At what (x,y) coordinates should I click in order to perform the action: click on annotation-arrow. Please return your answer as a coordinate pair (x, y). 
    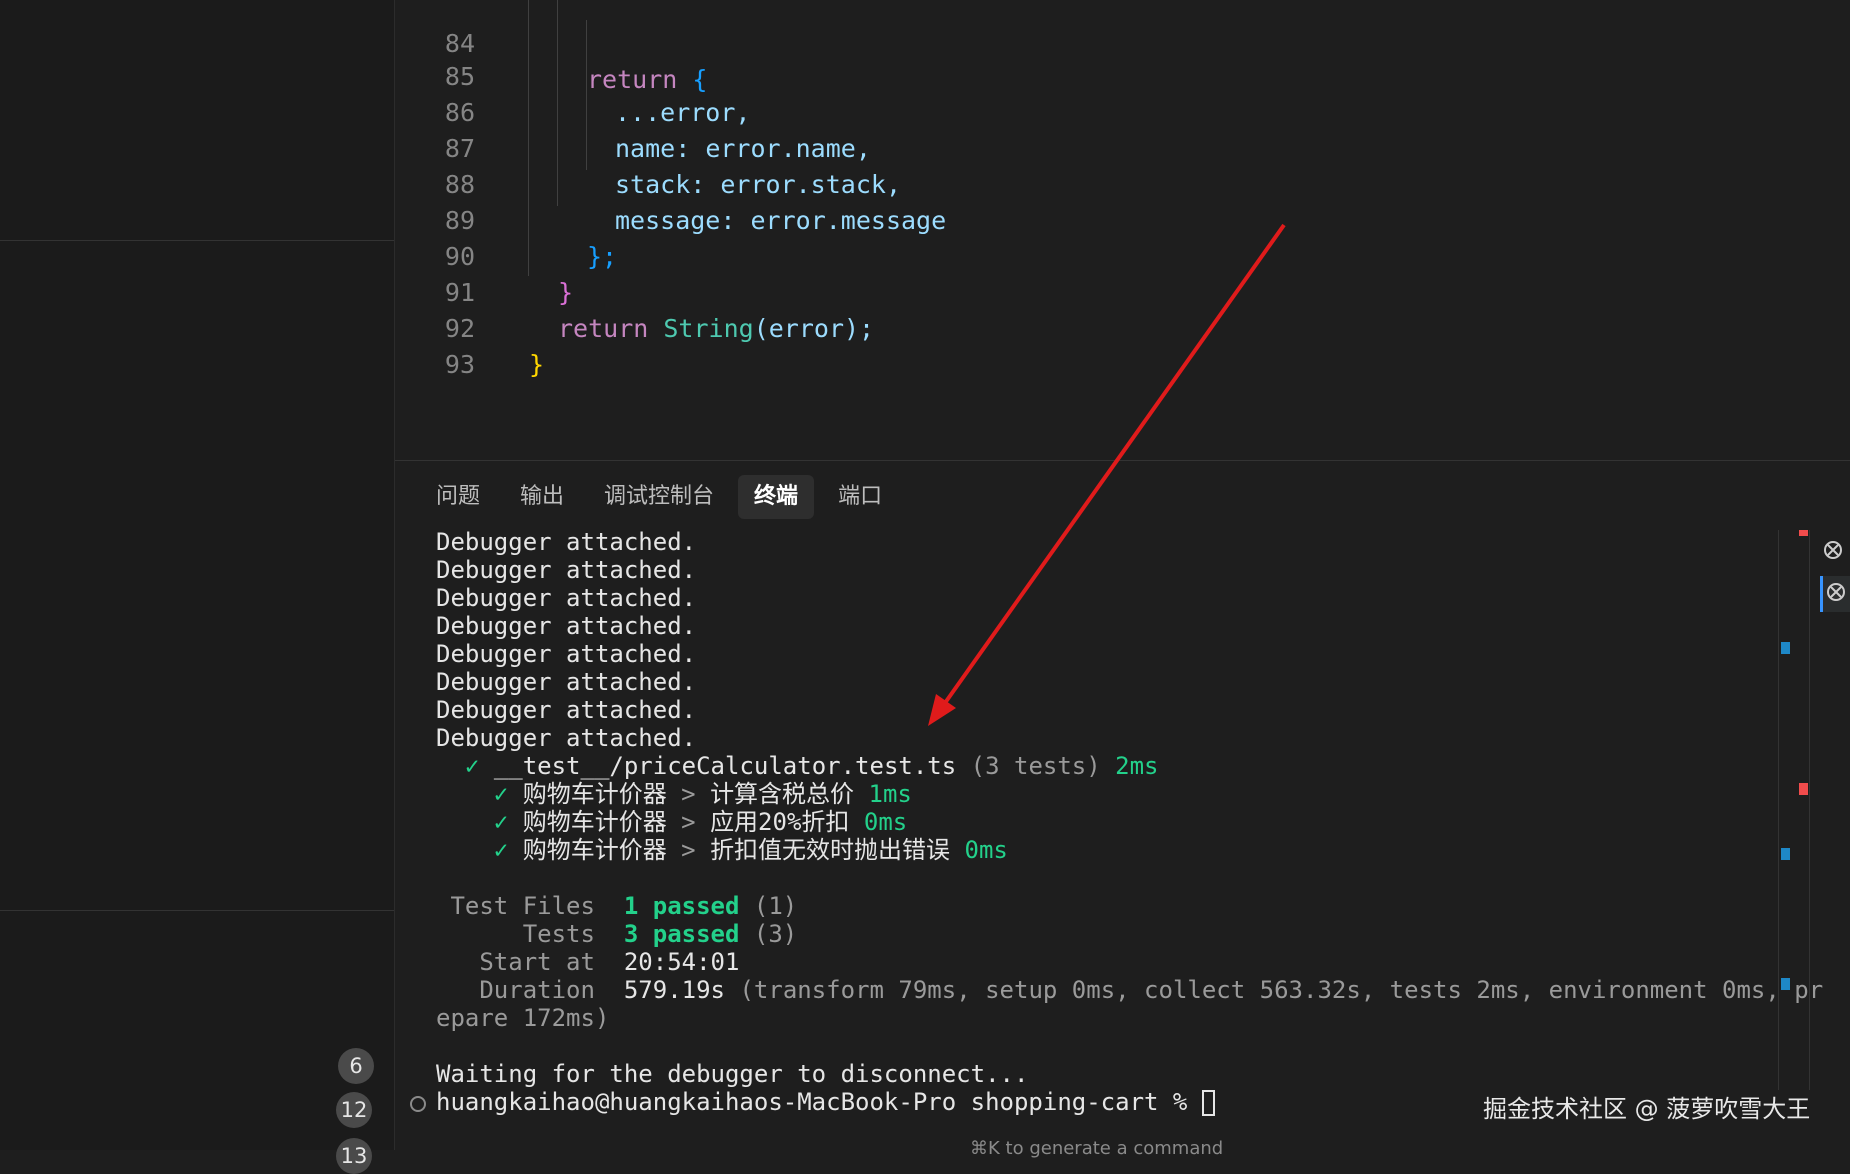
    Looking at the image, I should click on (1107, 474).